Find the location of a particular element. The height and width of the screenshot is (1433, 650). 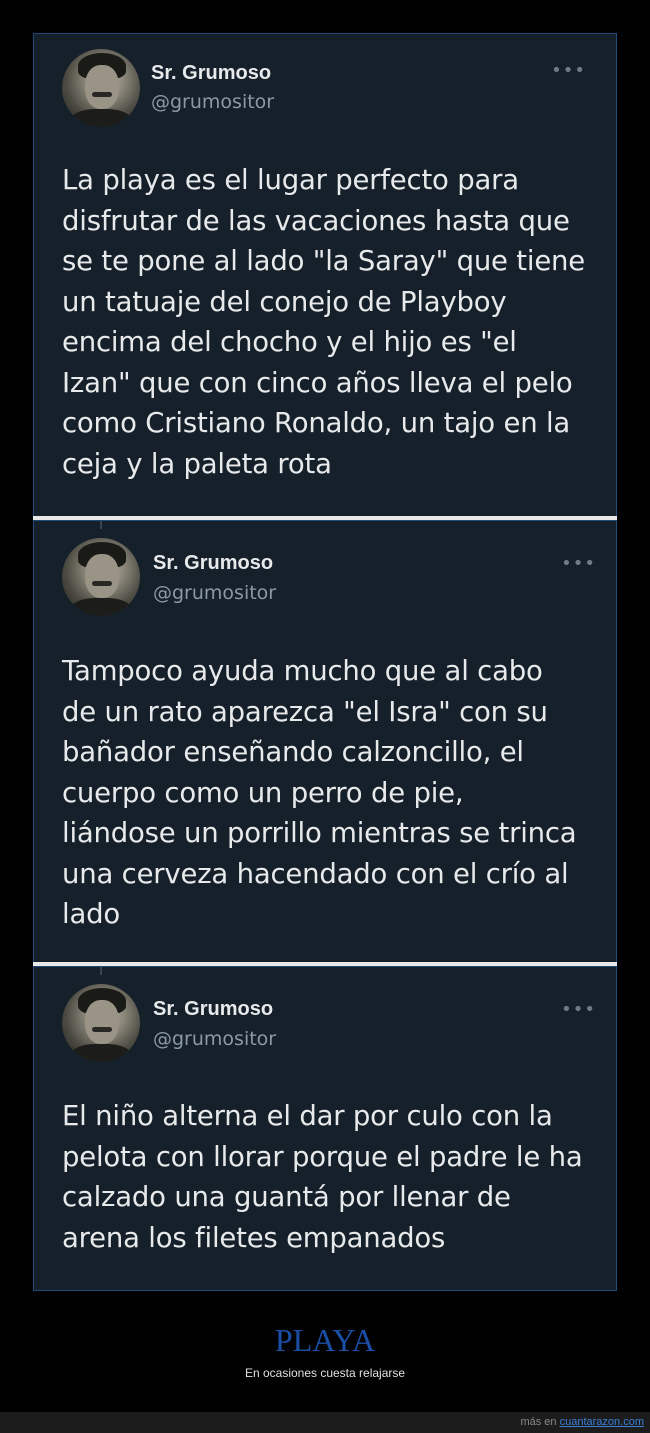

tweet-line: de un rato aparezca "el Isra" con su is located at coordinates (305, 711).